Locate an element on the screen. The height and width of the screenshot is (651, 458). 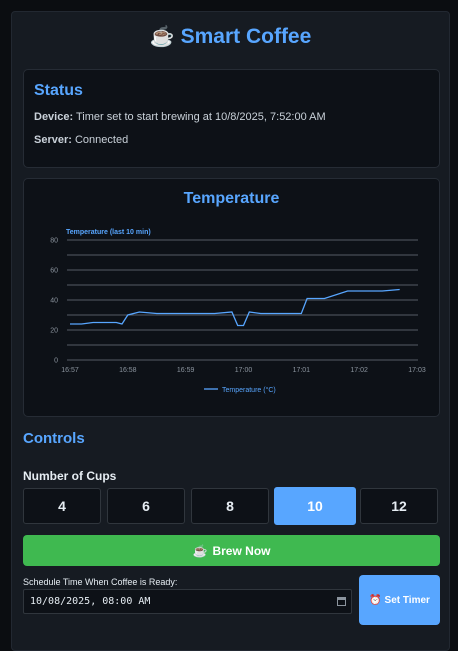
page-title-text: Smart Coffee is located at coordinates (246, 36).